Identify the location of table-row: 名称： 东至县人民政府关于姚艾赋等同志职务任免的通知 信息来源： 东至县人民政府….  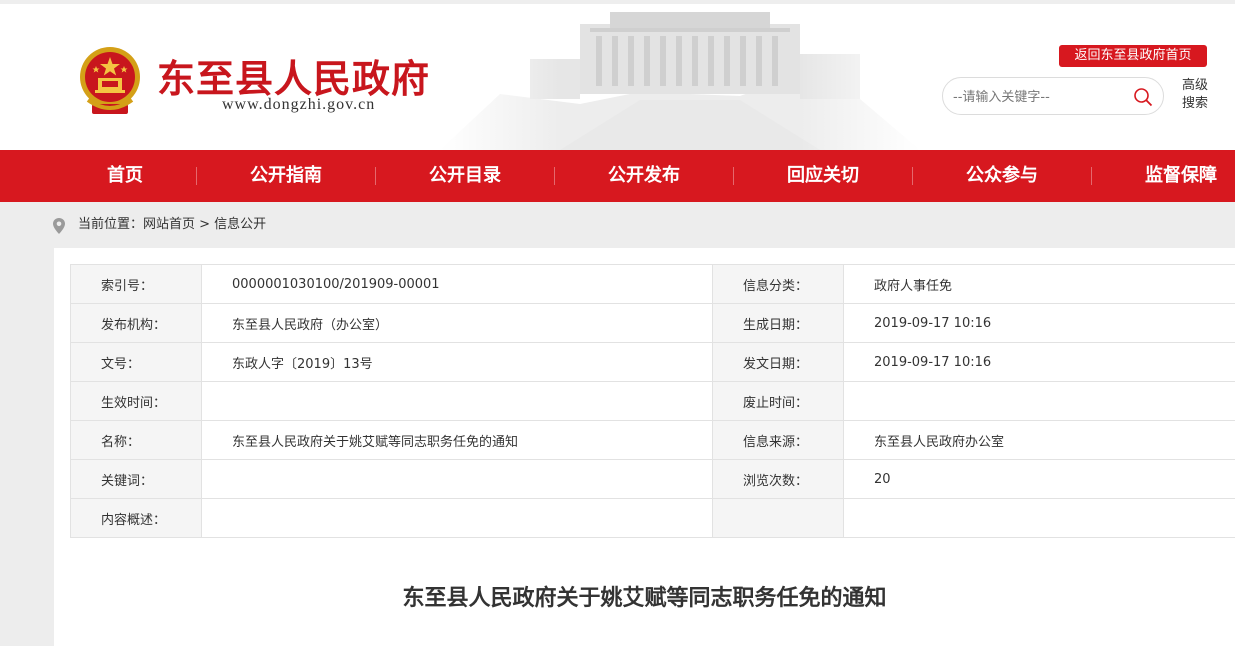
(652, 440).